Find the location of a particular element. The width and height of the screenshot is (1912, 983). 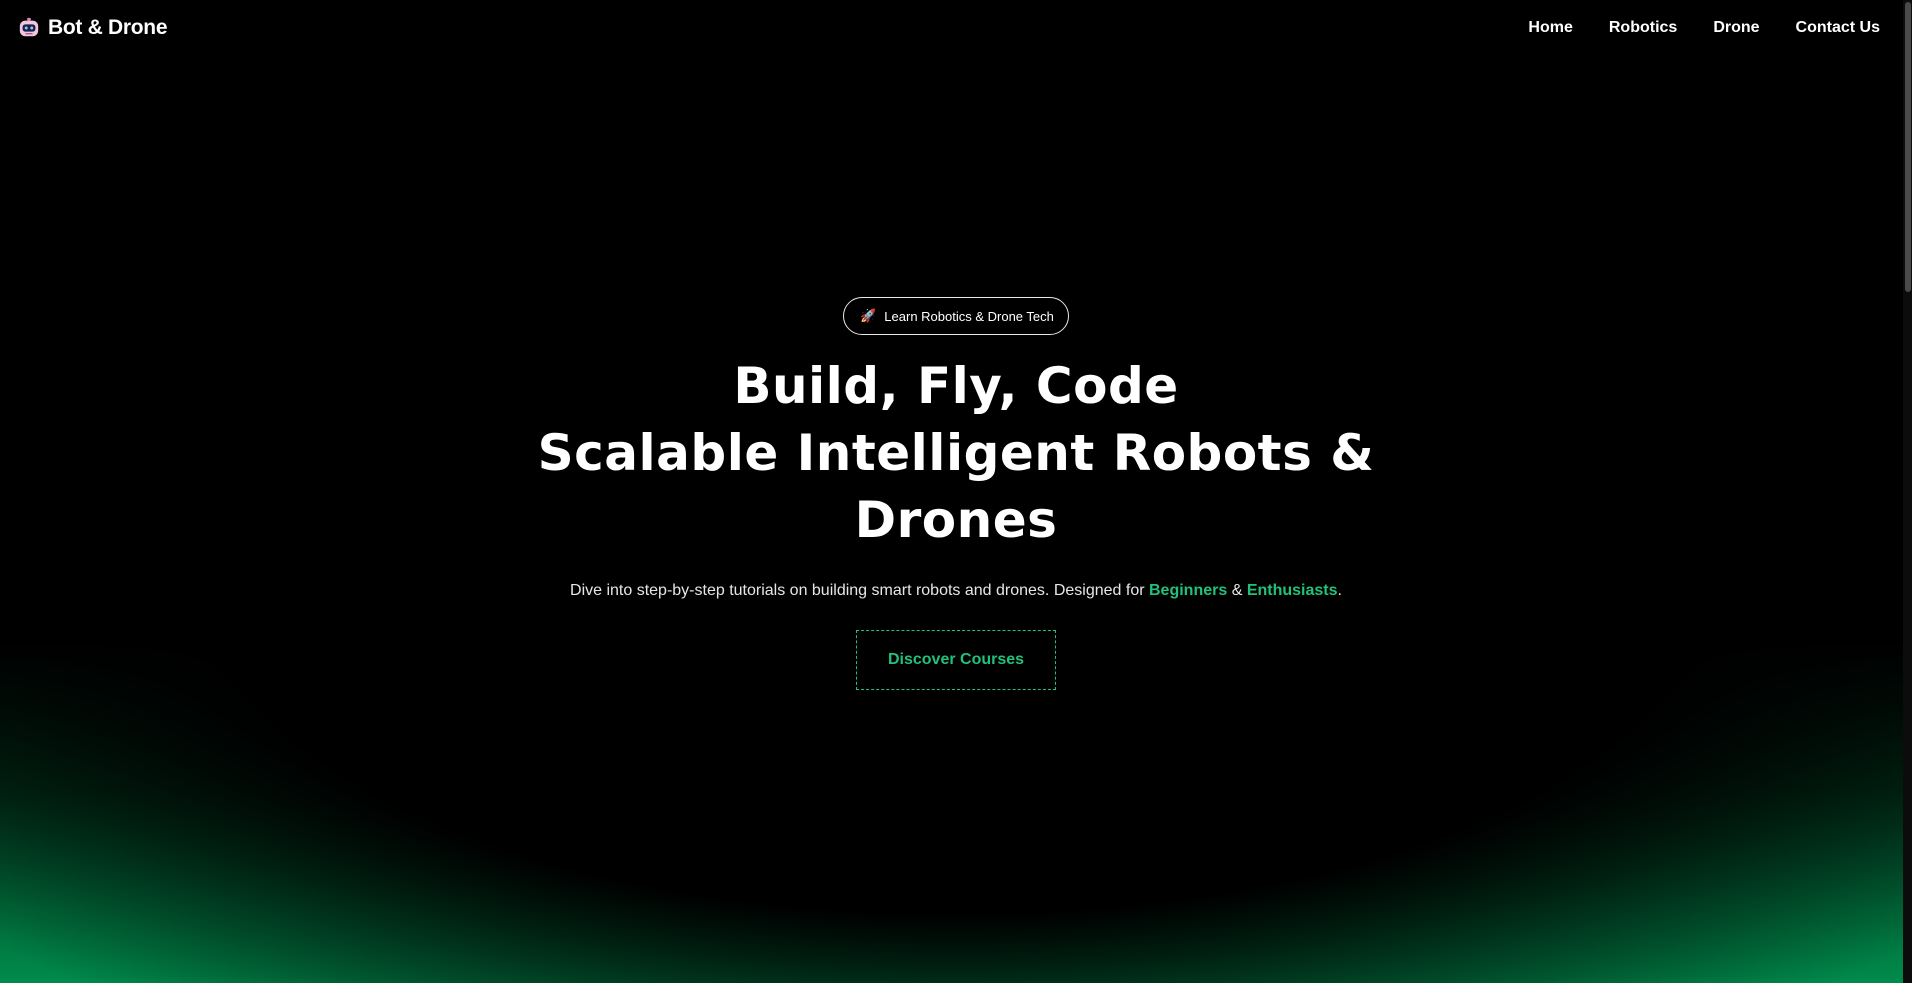

brand-name: Bot & Drone is located at coordinates (108, 27).